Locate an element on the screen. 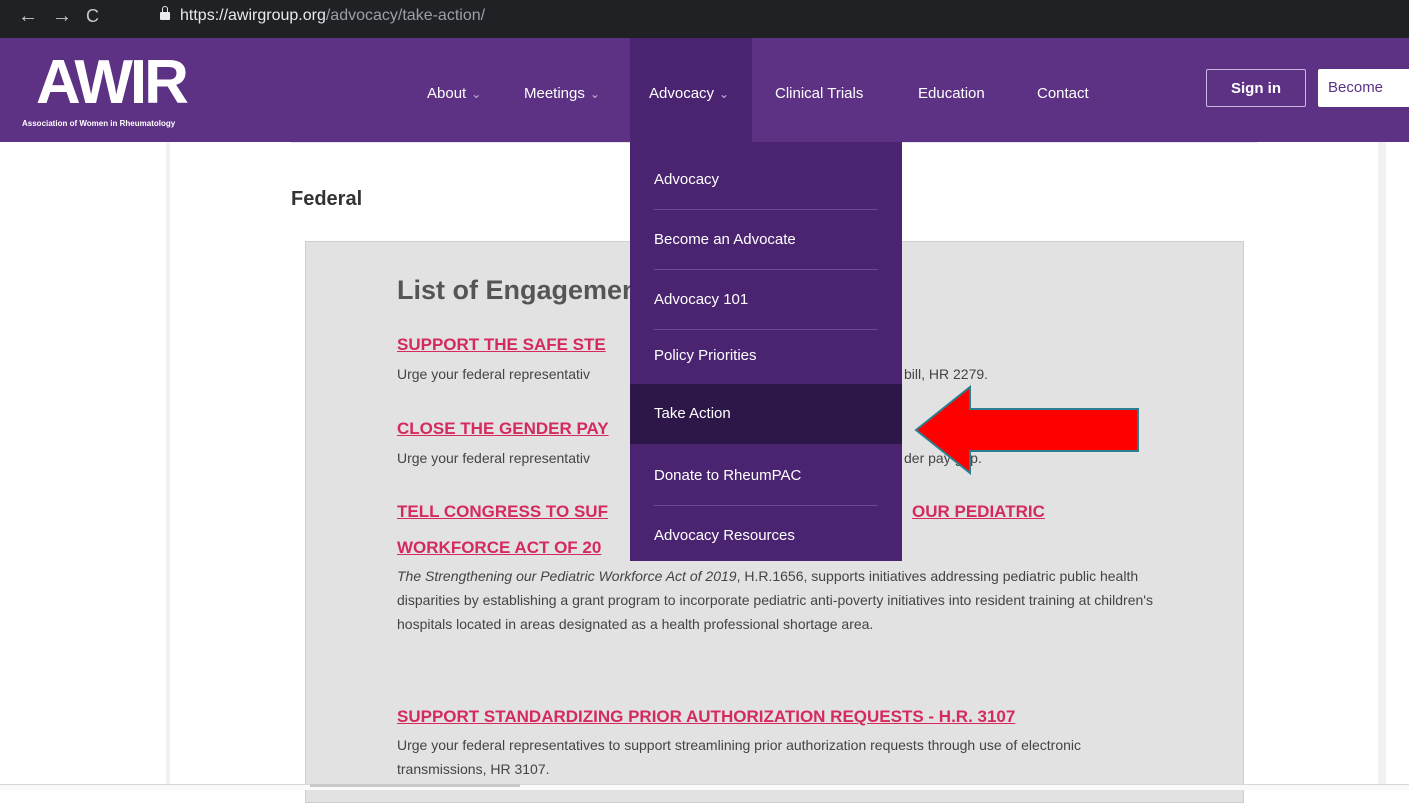  panel-title: List of Engagemen is located at coordinates (518, 290).